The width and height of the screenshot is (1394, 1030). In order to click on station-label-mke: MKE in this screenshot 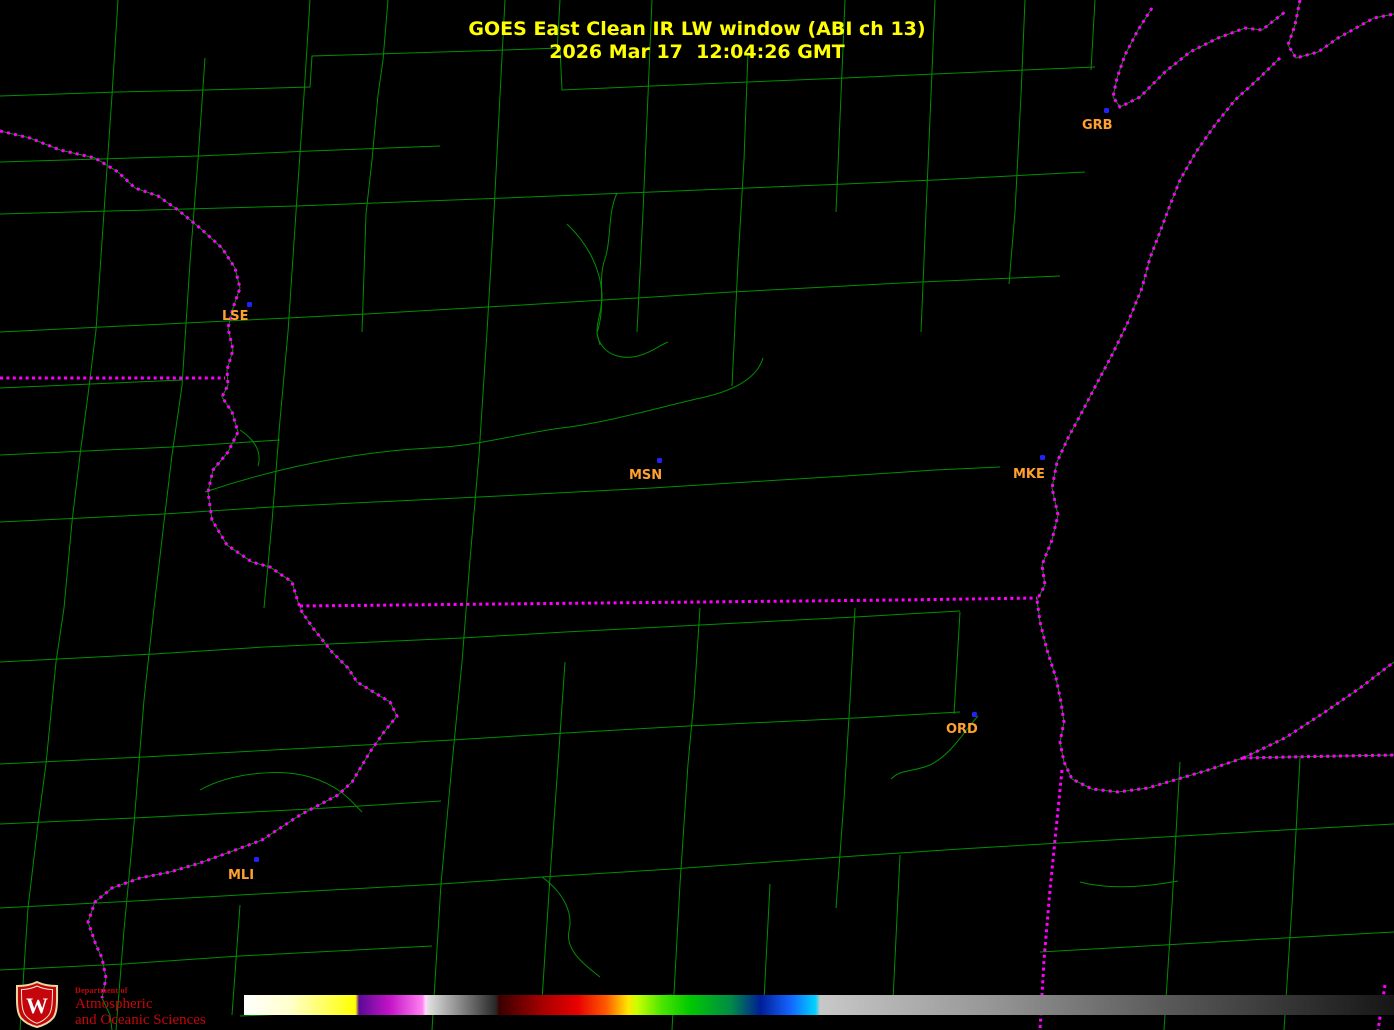, I will do `click(1029, 474)`.